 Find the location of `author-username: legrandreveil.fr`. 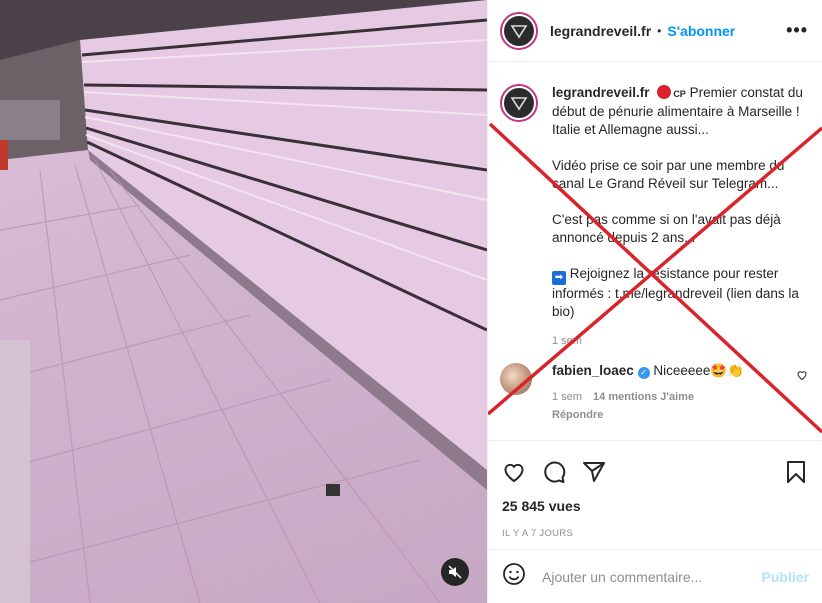

author-username: legrandreveil.fr is located at coordinates (600, 31).